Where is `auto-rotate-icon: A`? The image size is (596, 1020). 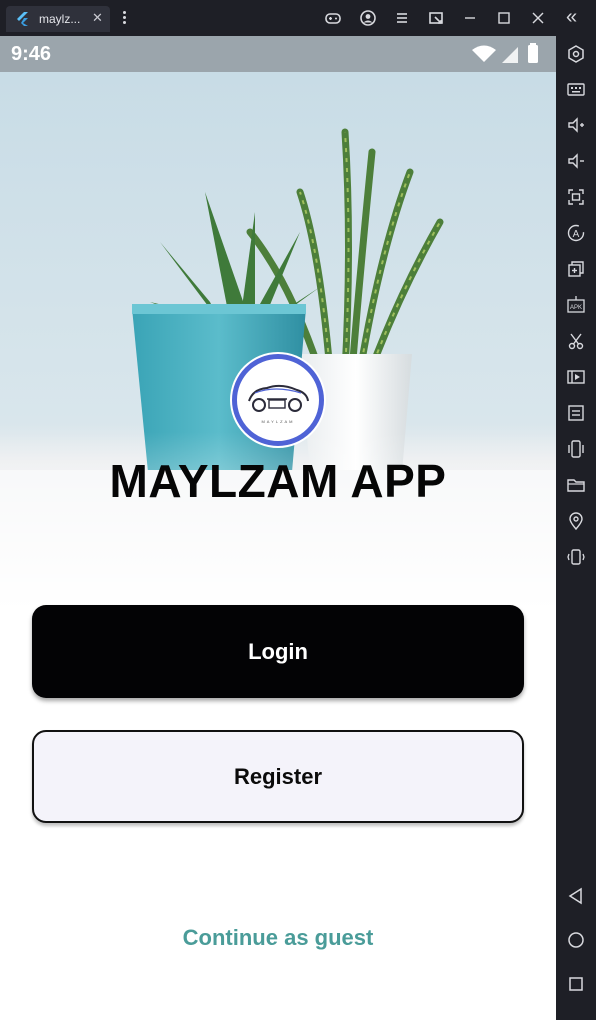 auto-rotate-icon: A is located at coordinates (576, 233).